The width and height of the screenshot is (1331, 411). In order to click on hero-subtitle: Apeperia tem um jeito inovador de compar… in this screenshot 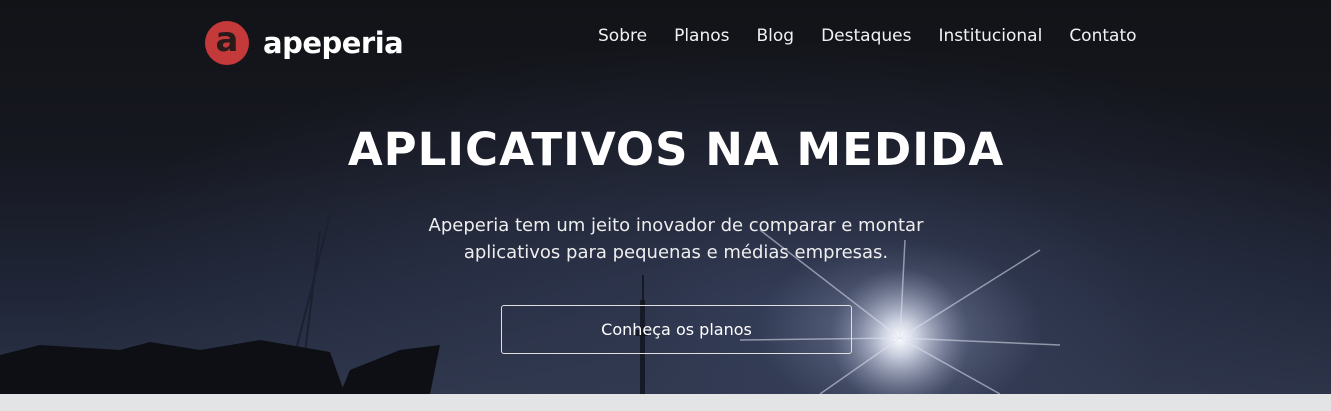, I will do `click(665, 239)`.